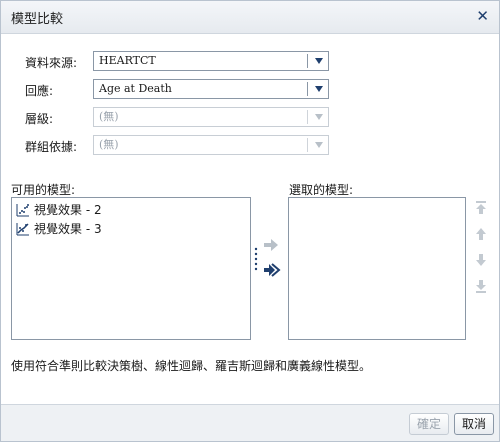 The height and width of the screenshot is (442, 500). What do you see at coordinates (191, 366) in the screenshot?
I see `description-text: 使用符合準則比較決策樹、線性迴歸、羅吉斯迴歸和廣義線性模型。` at bounding box center [191, 366].